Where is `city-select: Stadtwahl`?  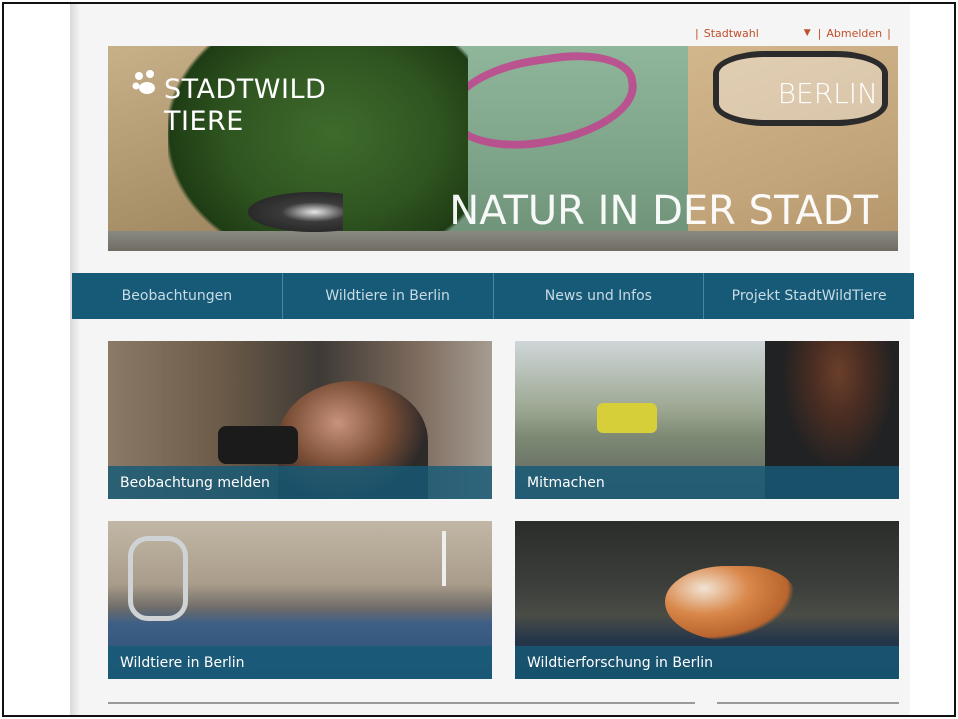 city-select: Stadtwahl is located at coordinates (754, 33).